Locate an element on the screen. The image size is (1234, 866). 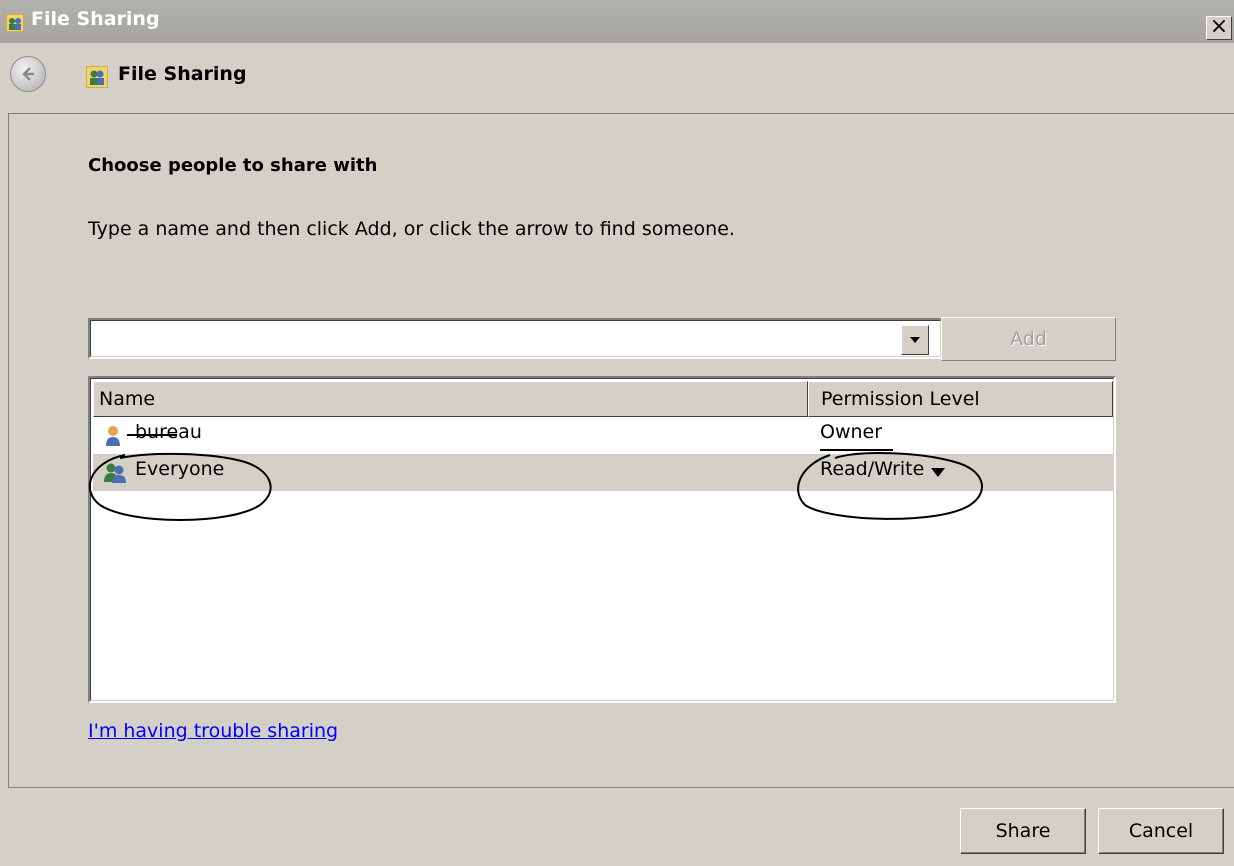
window-title: File Sharing is located at coordinates (95, 19).